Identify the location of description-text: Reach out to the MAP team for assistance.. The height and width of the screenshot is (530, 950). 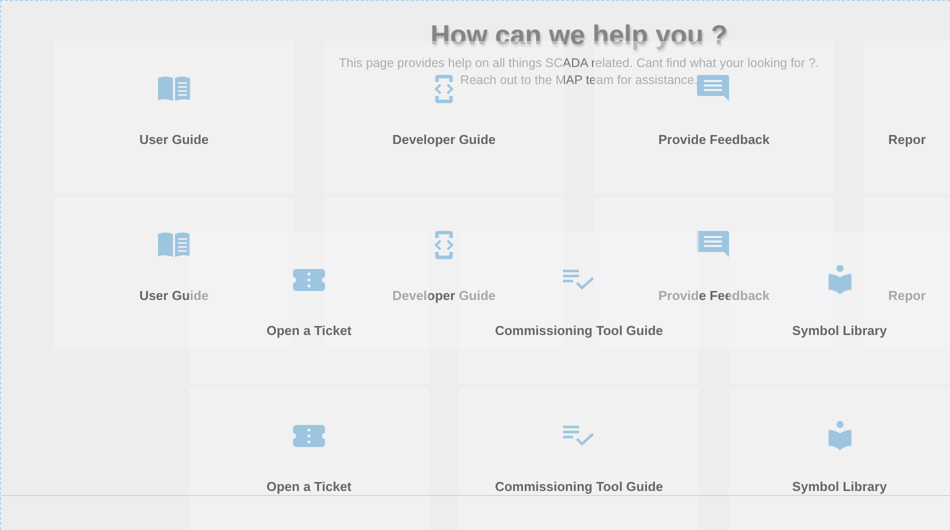
(579, 80).